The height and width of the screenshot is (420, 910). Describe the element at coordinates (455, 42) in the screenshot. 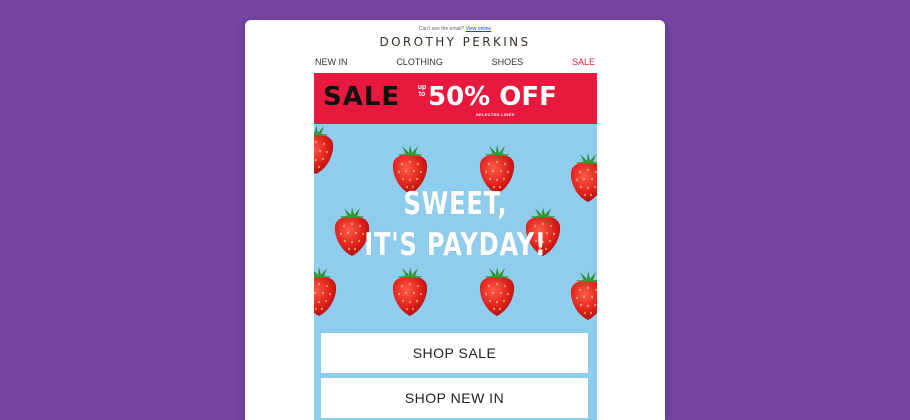

I see `brand-logo: DOROTHY PERKINS` at that location.